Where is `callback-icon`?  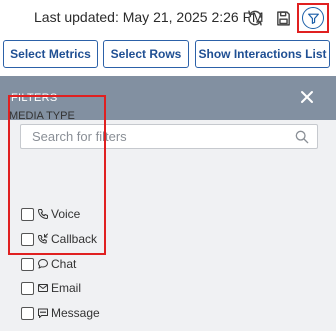 callback-icon is located at coordinates (43, 238).